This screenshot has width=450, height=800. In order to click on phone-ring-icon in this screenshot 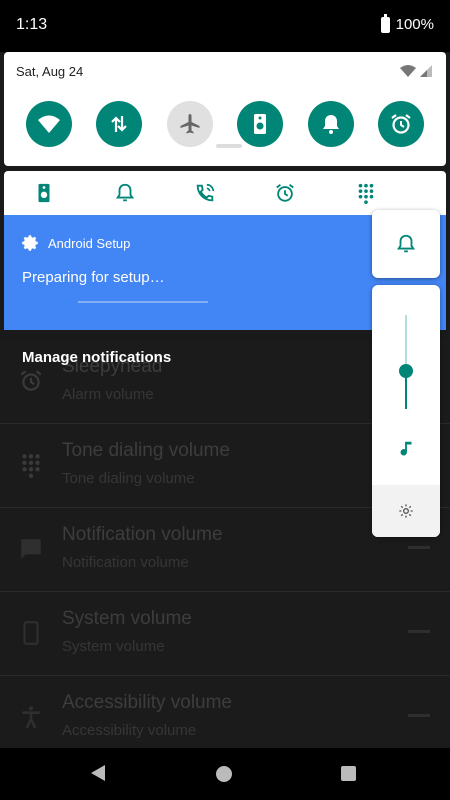, I will do `click(205, 192)`.